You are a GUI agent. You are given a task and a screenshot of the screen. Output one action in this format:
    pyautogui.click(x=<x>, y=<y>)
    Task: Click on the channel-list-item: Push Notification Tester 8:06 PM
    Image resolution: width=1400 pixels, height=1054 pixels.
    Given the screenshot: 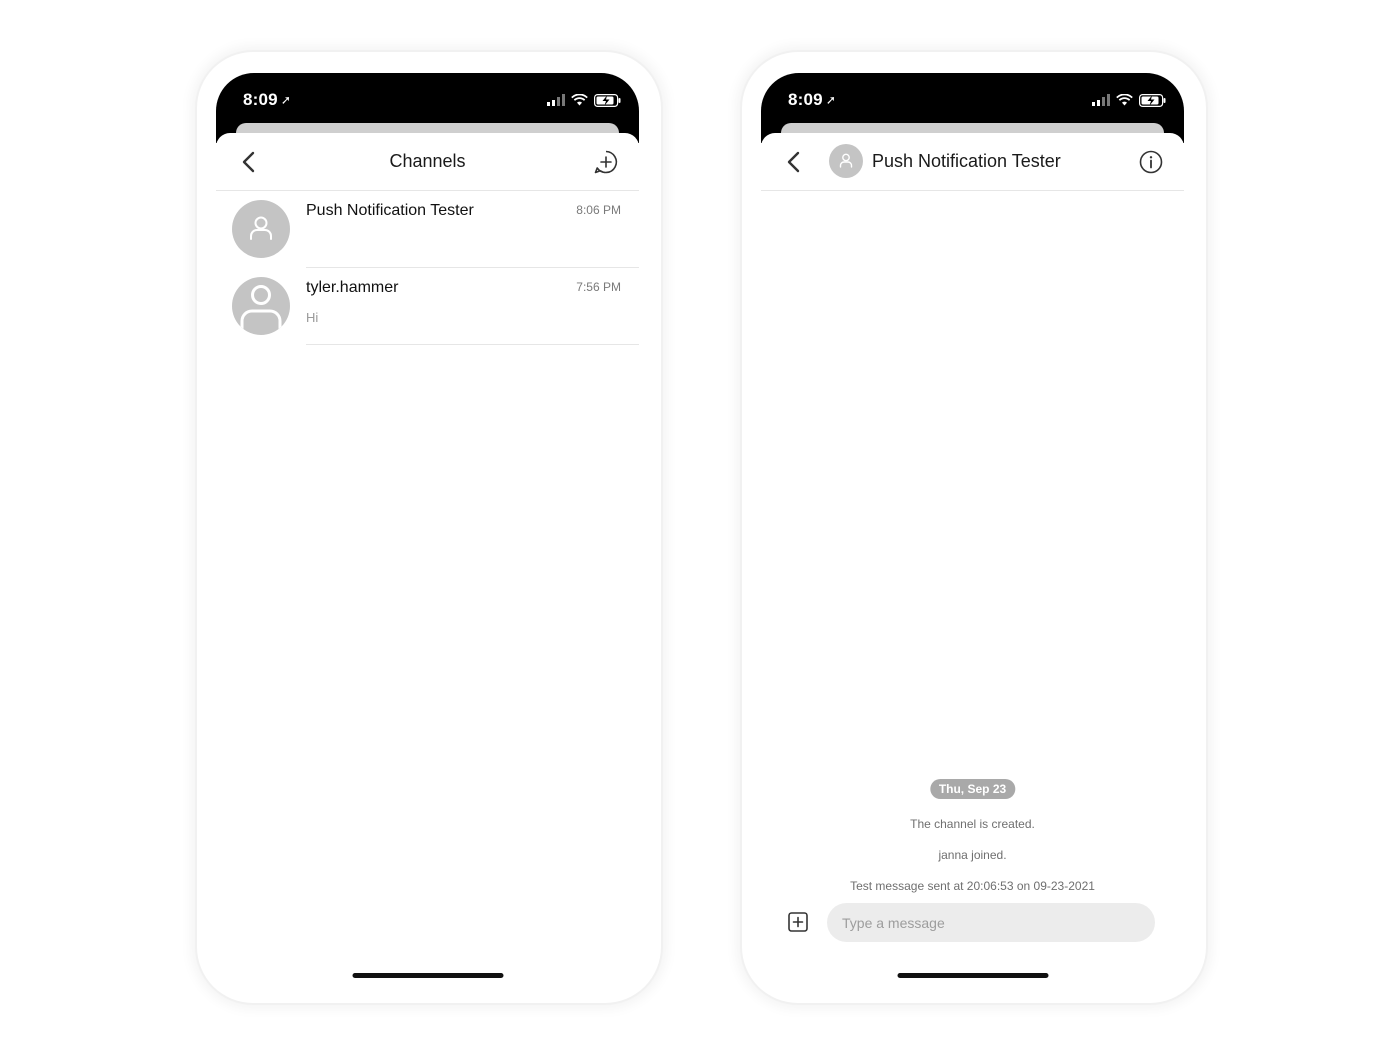 What is the action you would take?
    pyautogui.click(x=427, y=229)
    